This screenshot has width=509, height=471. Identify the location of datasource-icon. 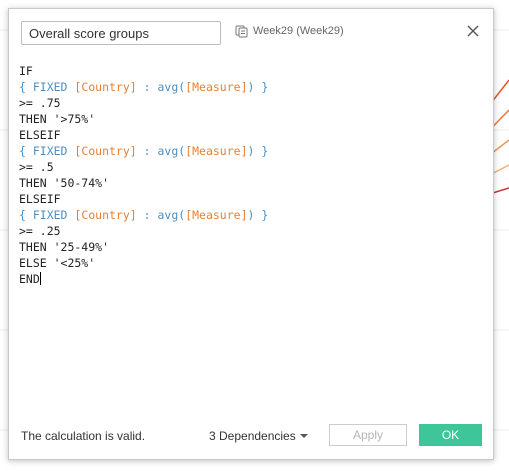
(242, 31).